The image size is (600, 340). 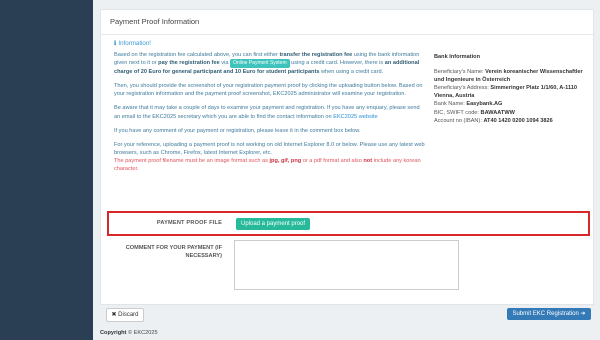 What do you see at coordinates (355, 117) in the screenshot?
I see `ekc-website-link: EKC2025 website` at bounding box center [355, 117].